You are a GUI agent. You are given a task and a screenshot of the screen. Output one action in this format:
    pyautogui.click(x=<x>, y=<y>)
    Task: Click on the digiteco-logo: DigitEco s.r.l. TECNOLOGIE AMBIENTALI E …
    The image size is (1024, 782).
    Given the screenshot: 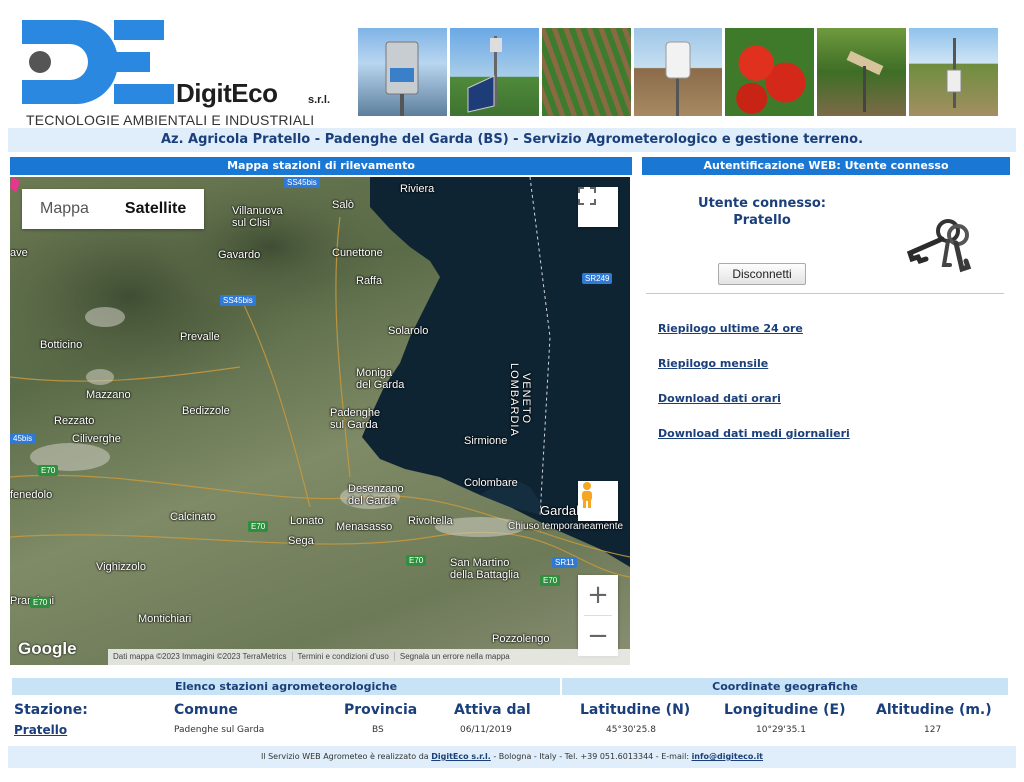 What is the action you would take?
    pyautogui.click(x=178, y=72)
    